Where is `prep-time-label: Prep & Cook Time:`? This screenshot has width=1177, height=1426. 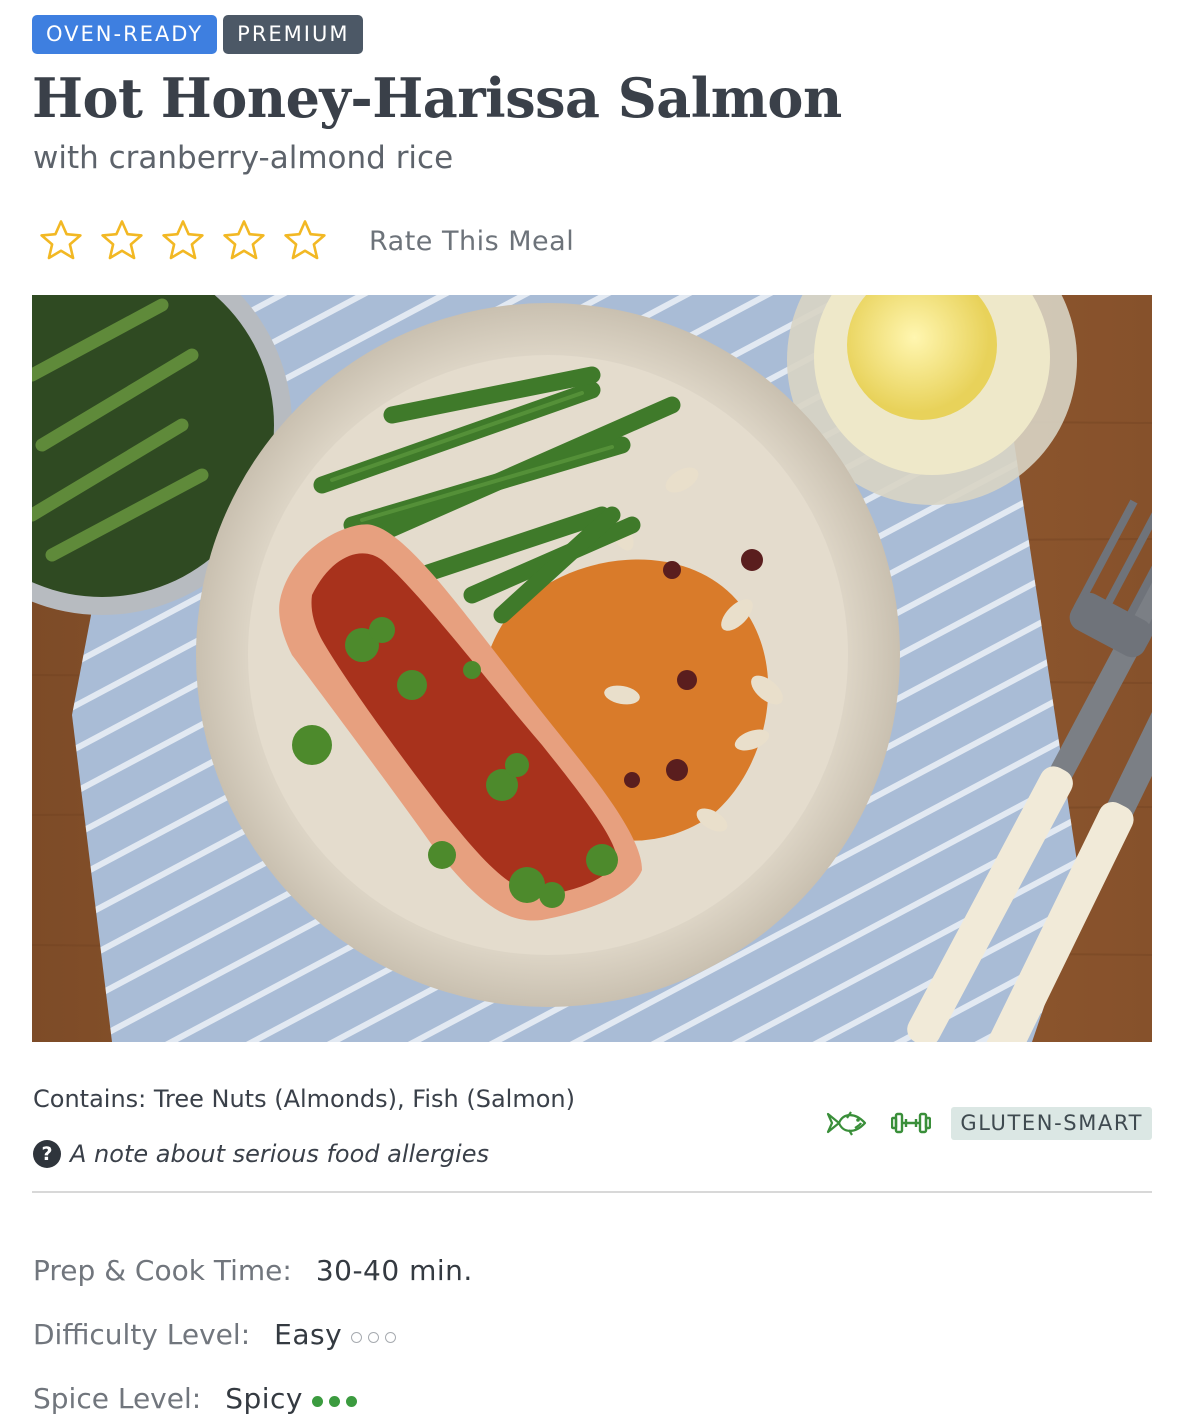 prep-time-label: Prep & Cook Time: is located at coordinates (162, 1270).